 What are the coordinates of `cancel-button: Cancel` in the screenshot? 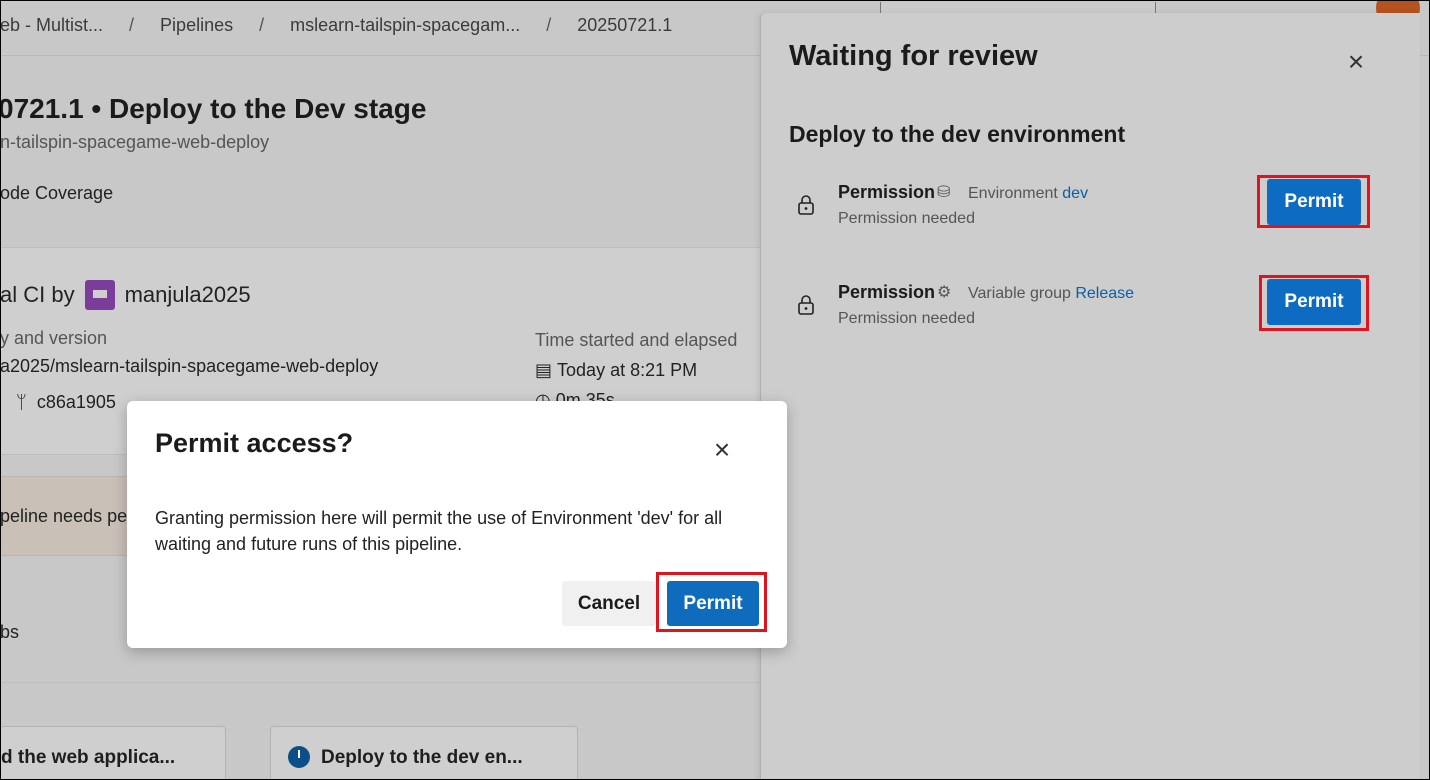 It's located at (609, 603).